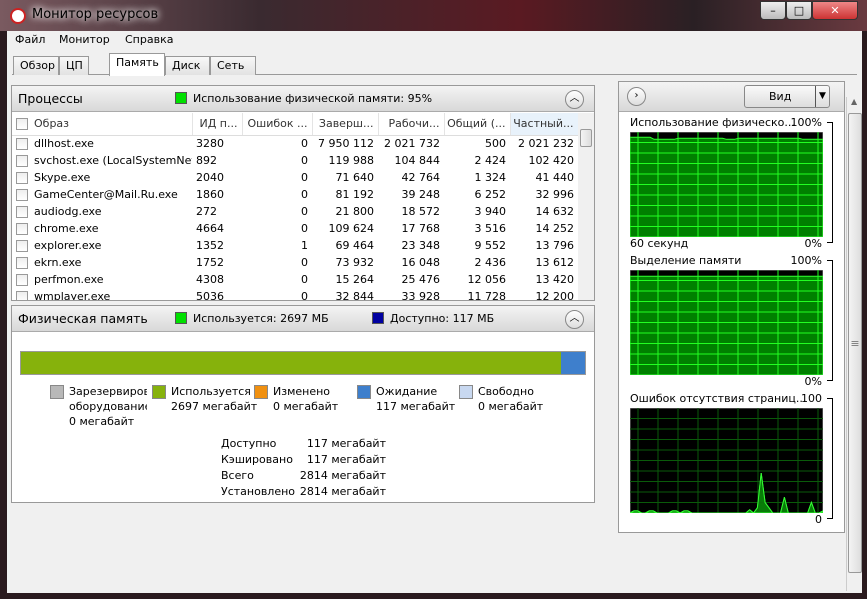 The width and height of the screenshot is (867, 599). I want to click on table-cell: ekrn.exe, so click(102, 262).